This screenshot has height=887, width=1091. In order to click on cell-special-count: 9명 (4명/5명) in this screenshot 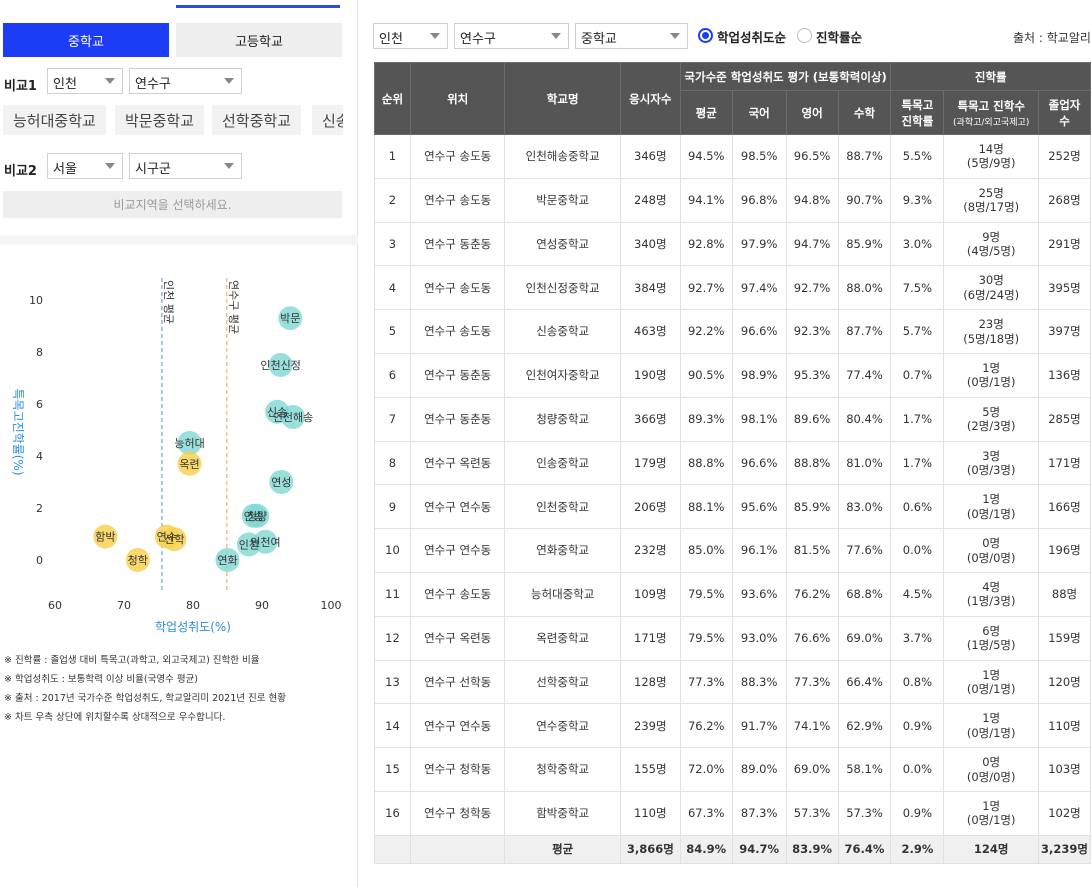, I will do `click(991, 244)`.